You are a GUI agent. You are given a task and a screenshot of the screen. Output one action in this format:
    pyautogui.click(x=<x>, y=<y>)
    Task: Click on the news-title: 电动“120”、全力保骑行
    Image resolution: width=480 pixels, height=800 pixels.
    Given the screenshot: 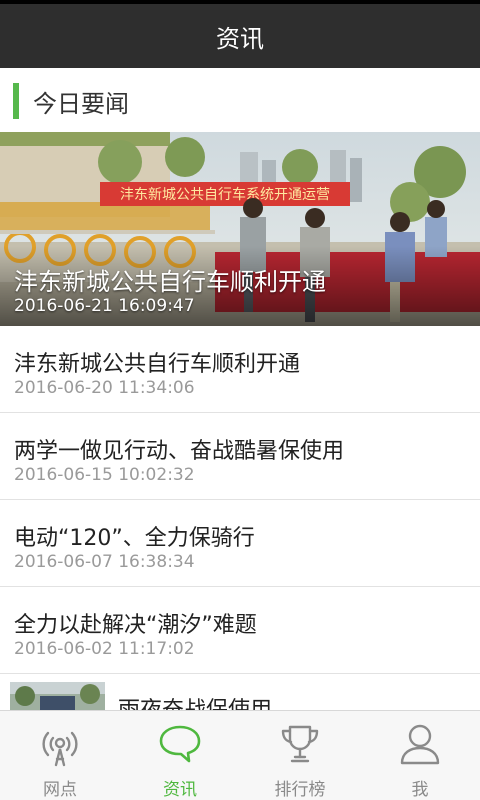 What is the action you would take?
    pyautogui.click(x=134, y=538)
    